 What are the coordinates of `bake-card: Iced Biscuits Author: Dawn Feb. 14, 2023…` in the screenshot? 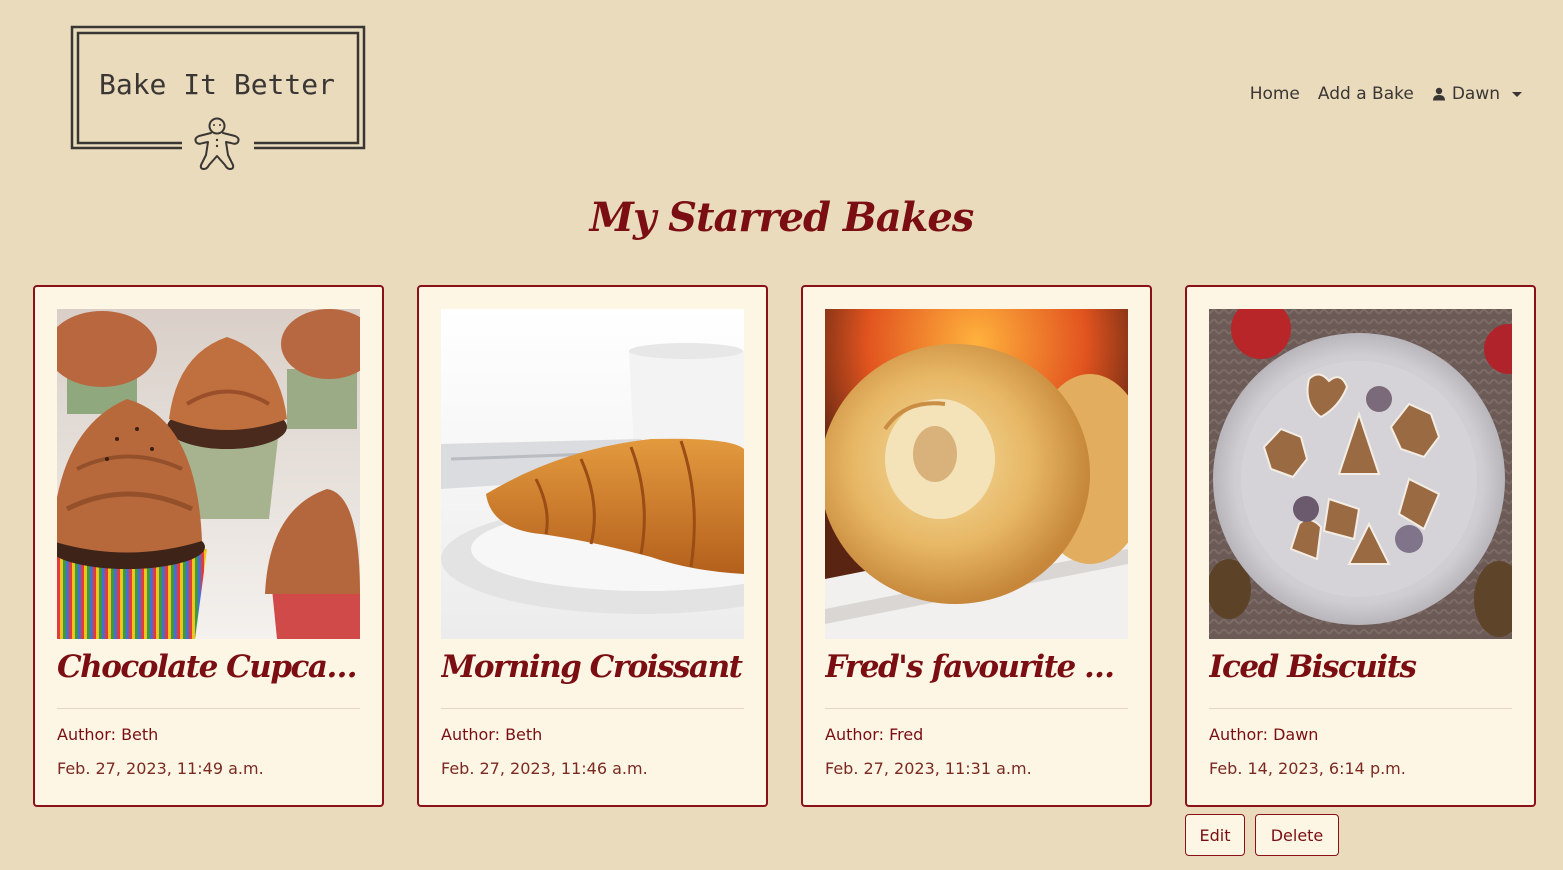 It's located at (1360, 546).